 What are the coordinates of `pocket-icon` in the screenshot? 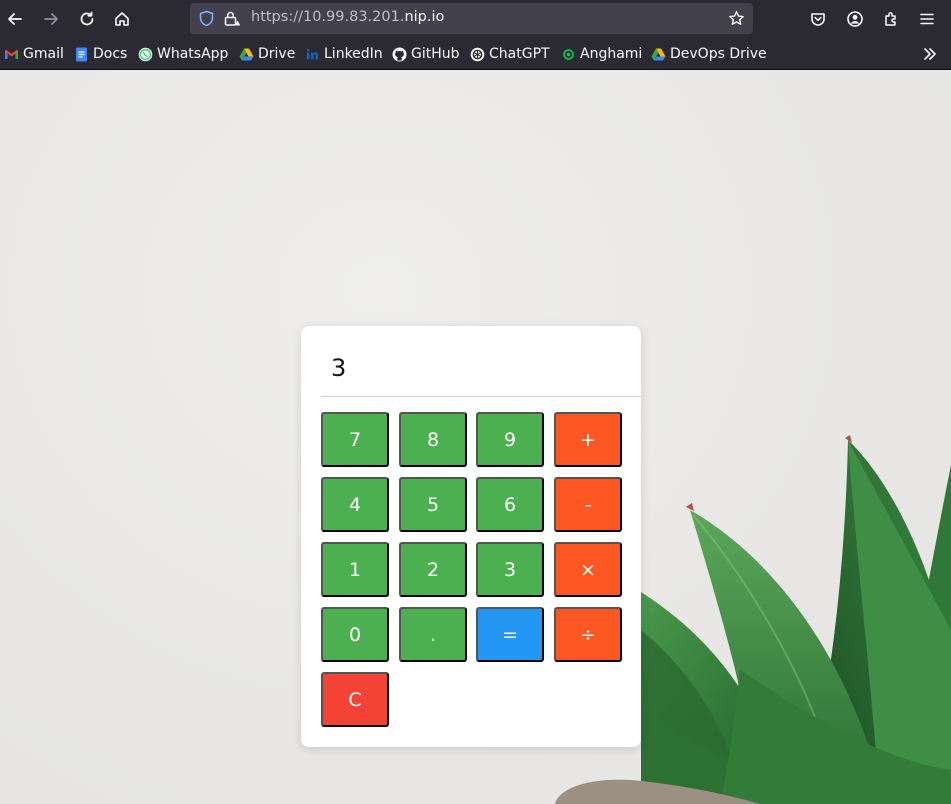 It's located at (818, 19).